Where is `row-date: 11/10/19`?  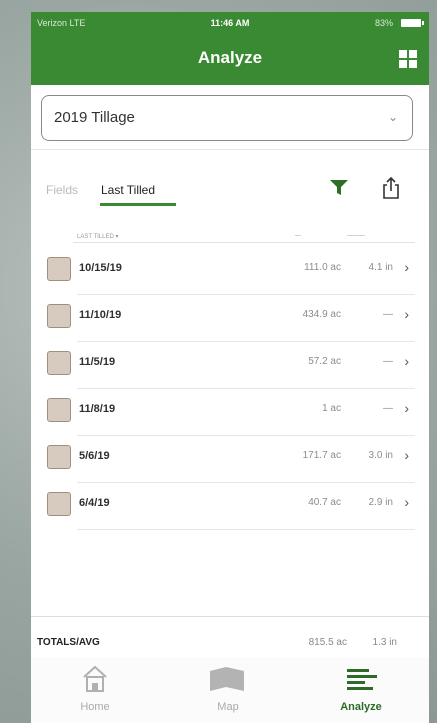 row-date: 11/10/19 is located at coordinates (100, 315).